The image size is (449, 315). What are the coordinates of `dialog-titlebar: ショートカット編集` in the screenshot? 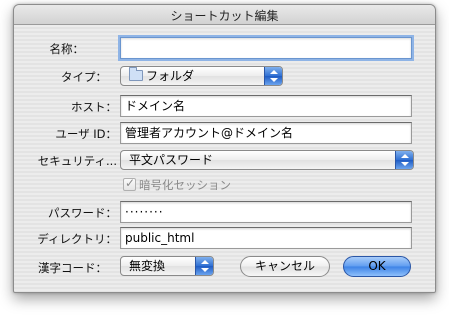 It's located at (224, 15).